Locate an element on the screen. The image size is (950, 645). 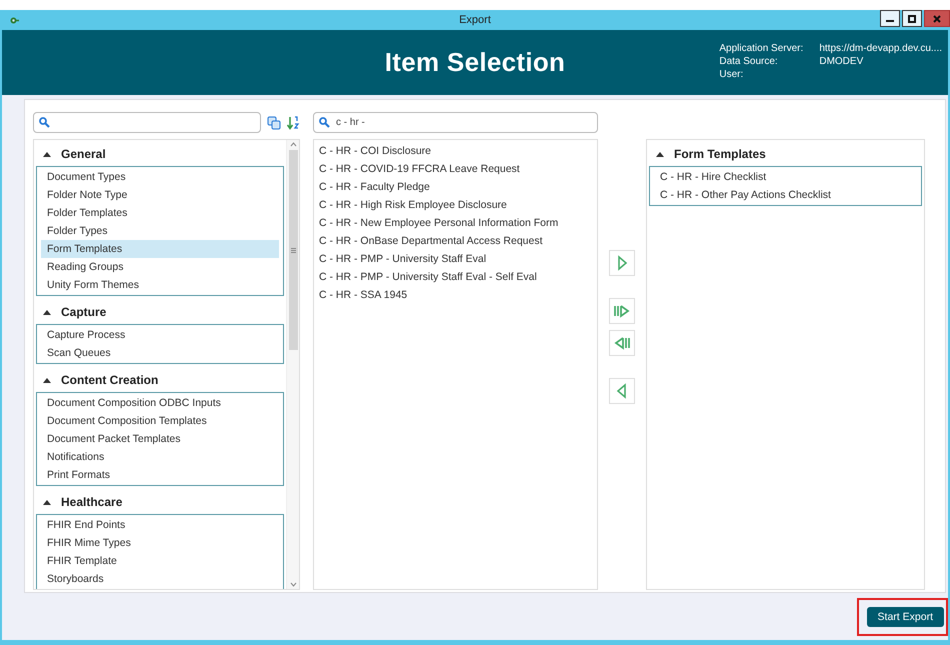
close-button is located at coordinates (937, 18).